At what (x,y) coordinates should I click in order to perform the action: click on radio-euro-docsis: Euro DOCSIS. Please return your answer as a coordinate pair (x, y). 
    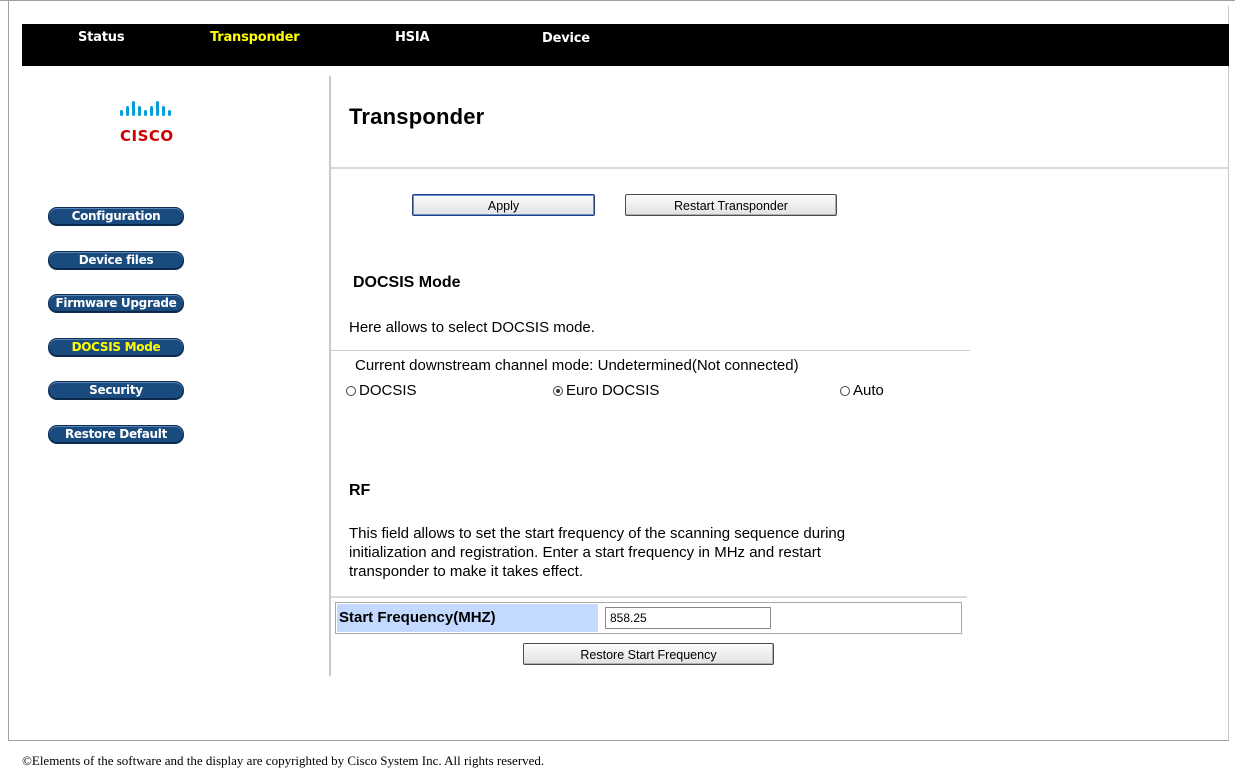
    Looking at the image, I should click on (606, 390).